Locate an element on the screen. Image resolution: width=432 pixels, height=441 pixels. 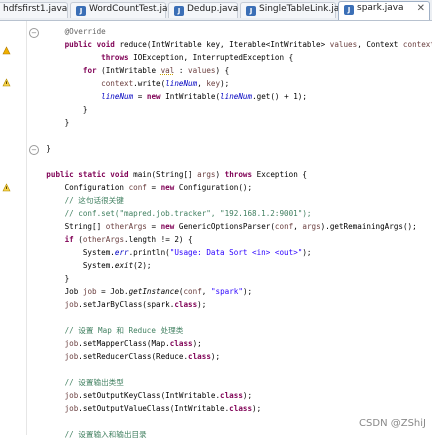
annotation: @Override is located at coordinates (85, 31).